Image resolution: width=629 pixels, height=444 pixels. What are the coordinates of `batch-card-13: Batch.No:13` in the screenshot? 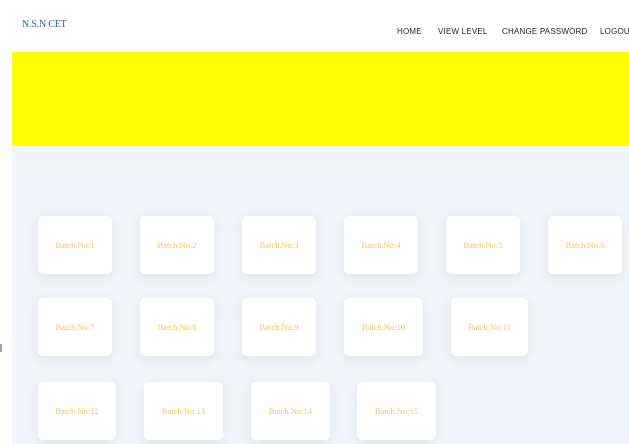 It's located at (183, 411).